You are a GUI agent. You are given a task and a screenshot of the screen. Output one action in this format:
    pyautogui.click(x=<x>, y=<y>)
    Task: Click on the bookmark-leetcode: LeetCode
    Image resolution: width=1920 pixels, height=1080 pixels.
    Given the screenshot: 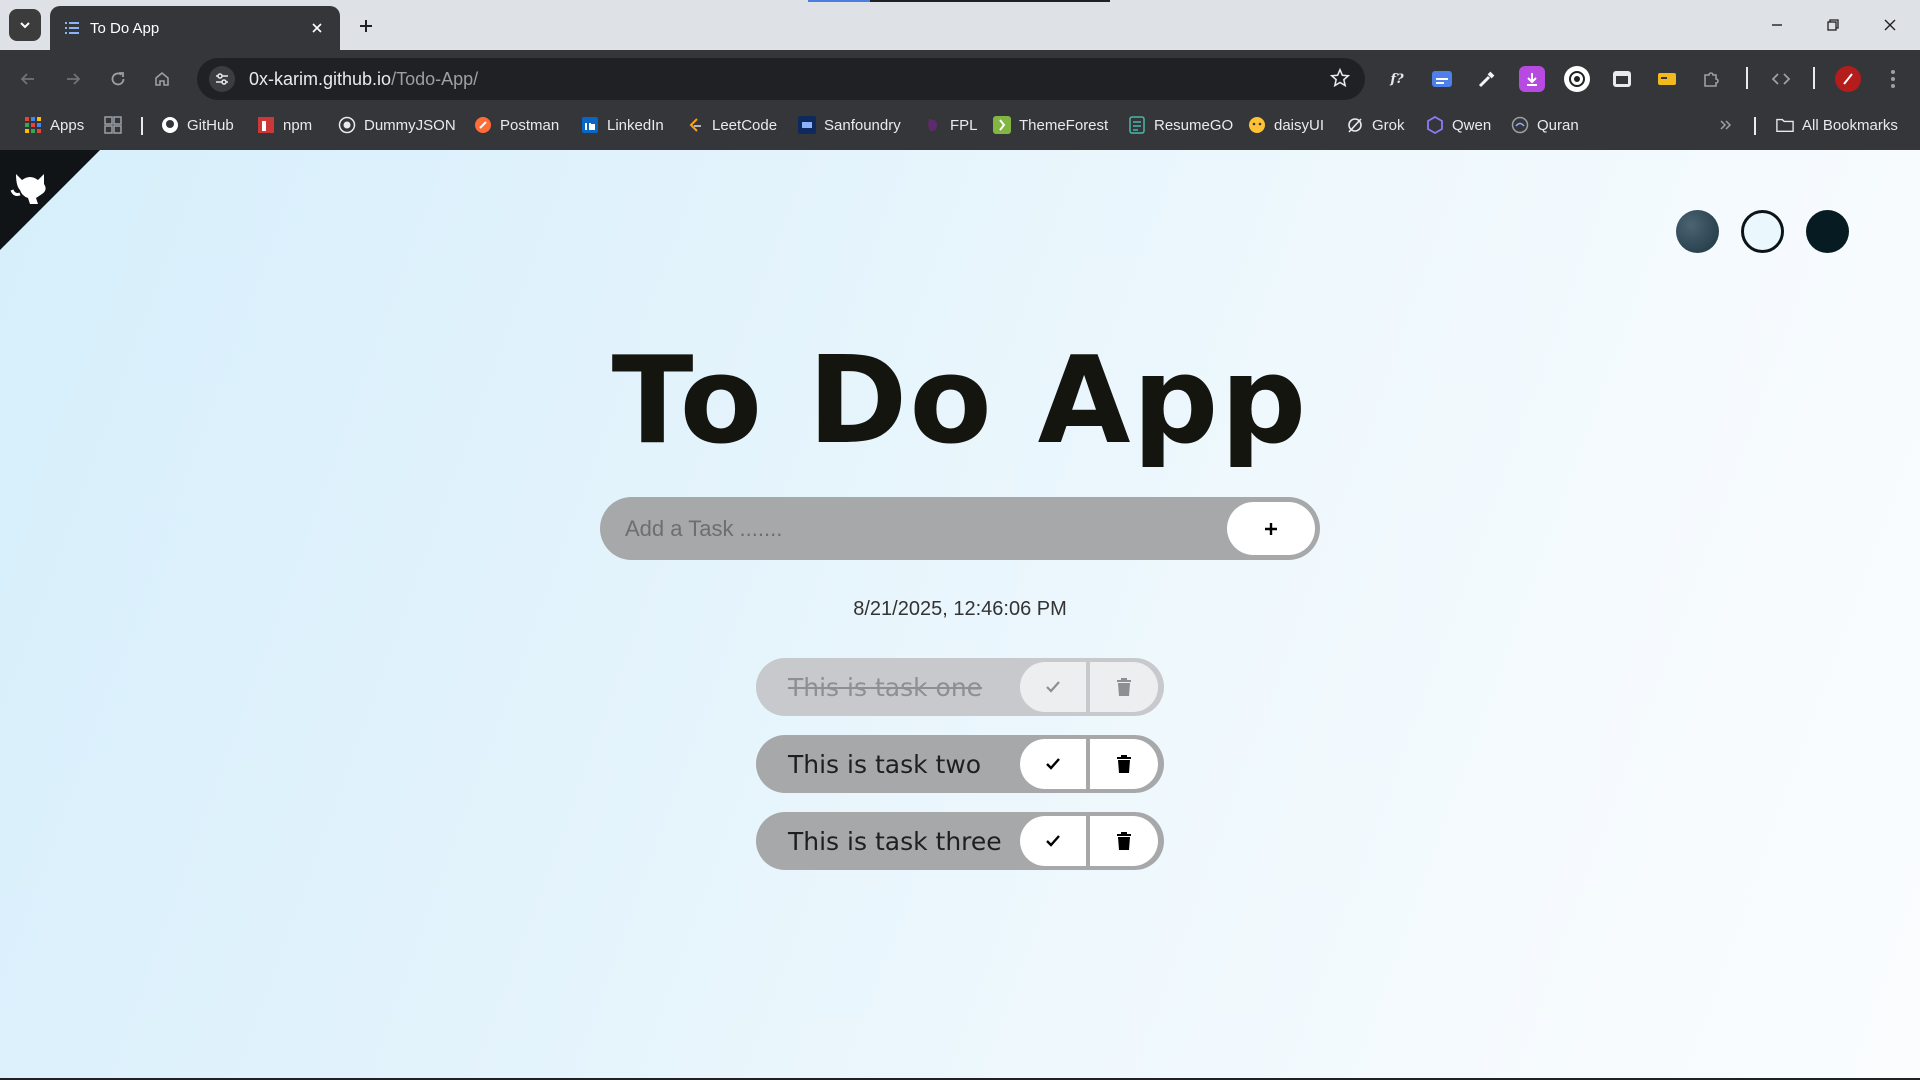 What is the action you would take?
    pyautogui.click(x=731, y=125)
    